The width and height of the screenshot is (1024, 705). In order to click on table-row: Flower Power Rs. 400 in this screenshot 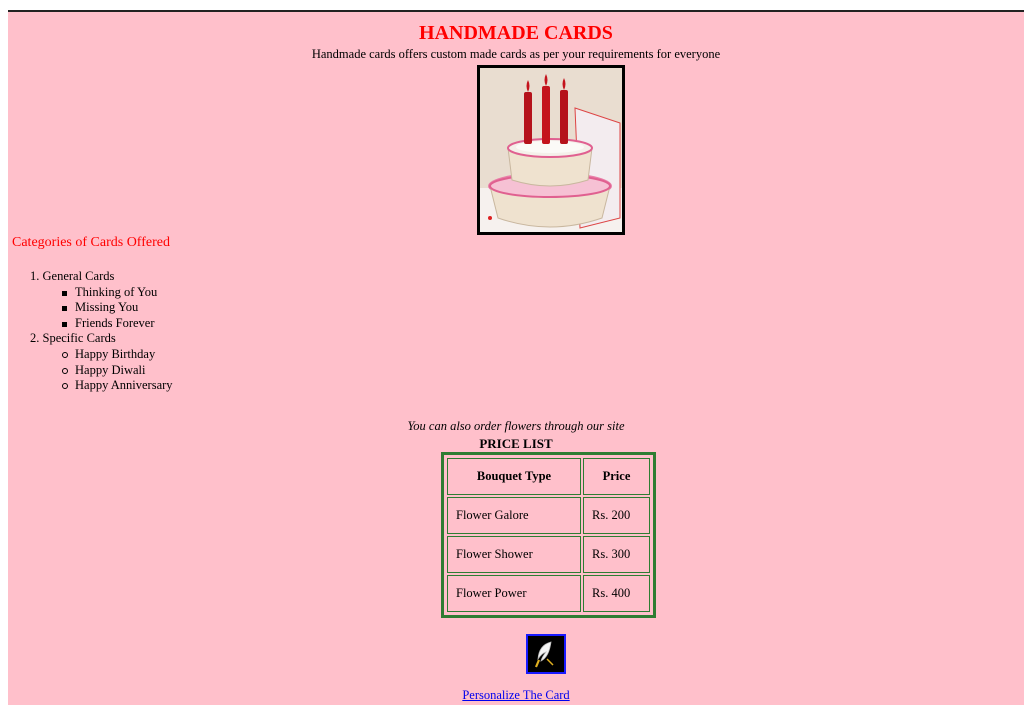, I will do `click(548, 593)`.